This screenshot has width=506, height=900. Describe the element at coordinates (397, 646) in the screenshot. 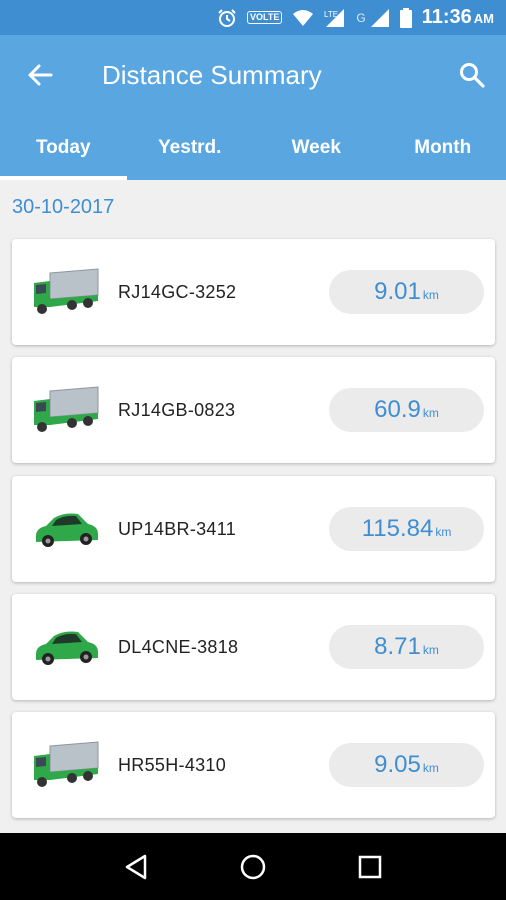

I see `distance-value: 8.71` at that location.